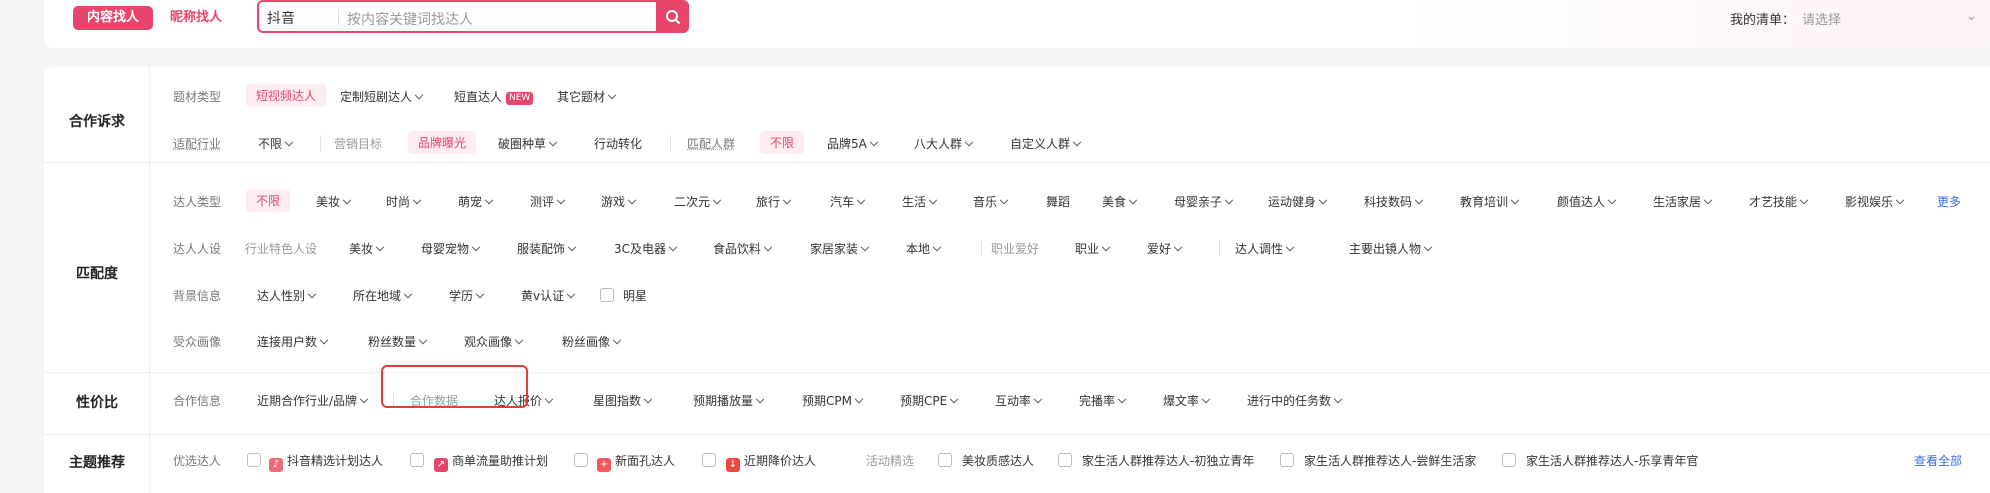  I want to click on filter-other: 其它题材, so click(587, 96).